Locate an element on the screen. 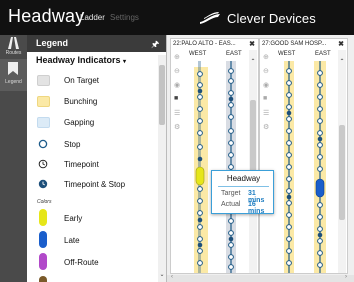 The image size is (354, 282). legend-label: Timepoint is located at coordinates (81, 164).